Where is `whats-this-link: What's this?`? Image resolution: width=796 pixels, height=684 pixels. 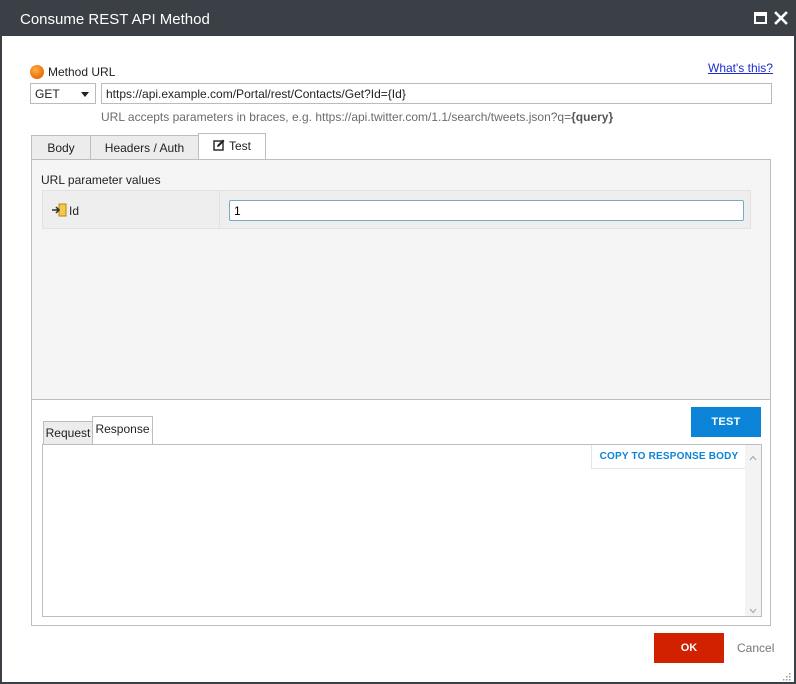
whats-this-link: What's this? is located at coordinates (740, 68).